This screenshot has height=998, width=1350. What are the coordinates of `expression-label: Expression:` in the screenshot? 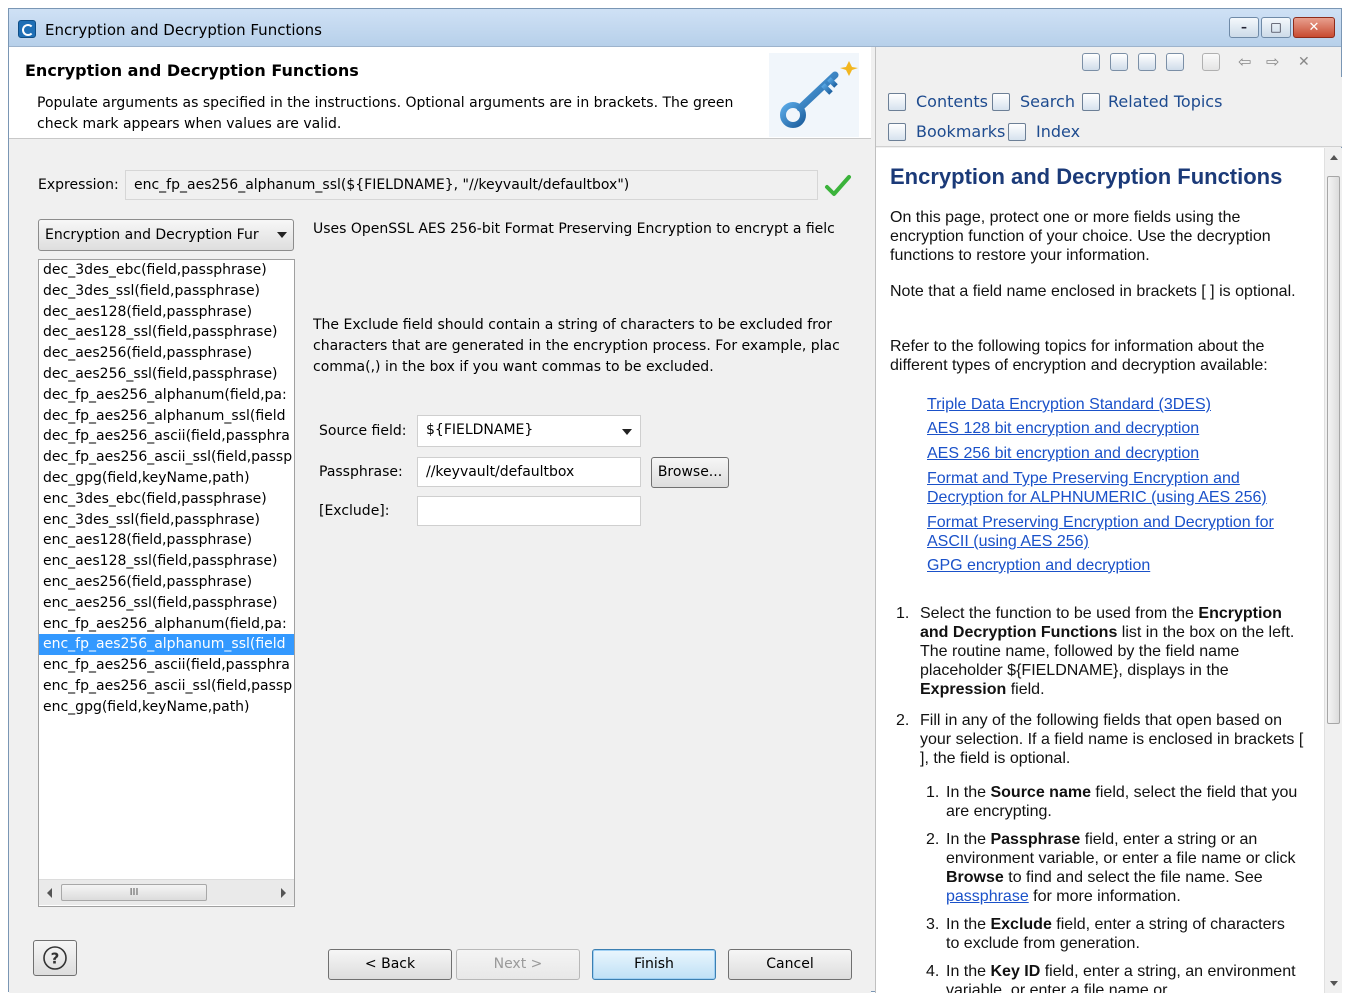 It's located at (78, 185).